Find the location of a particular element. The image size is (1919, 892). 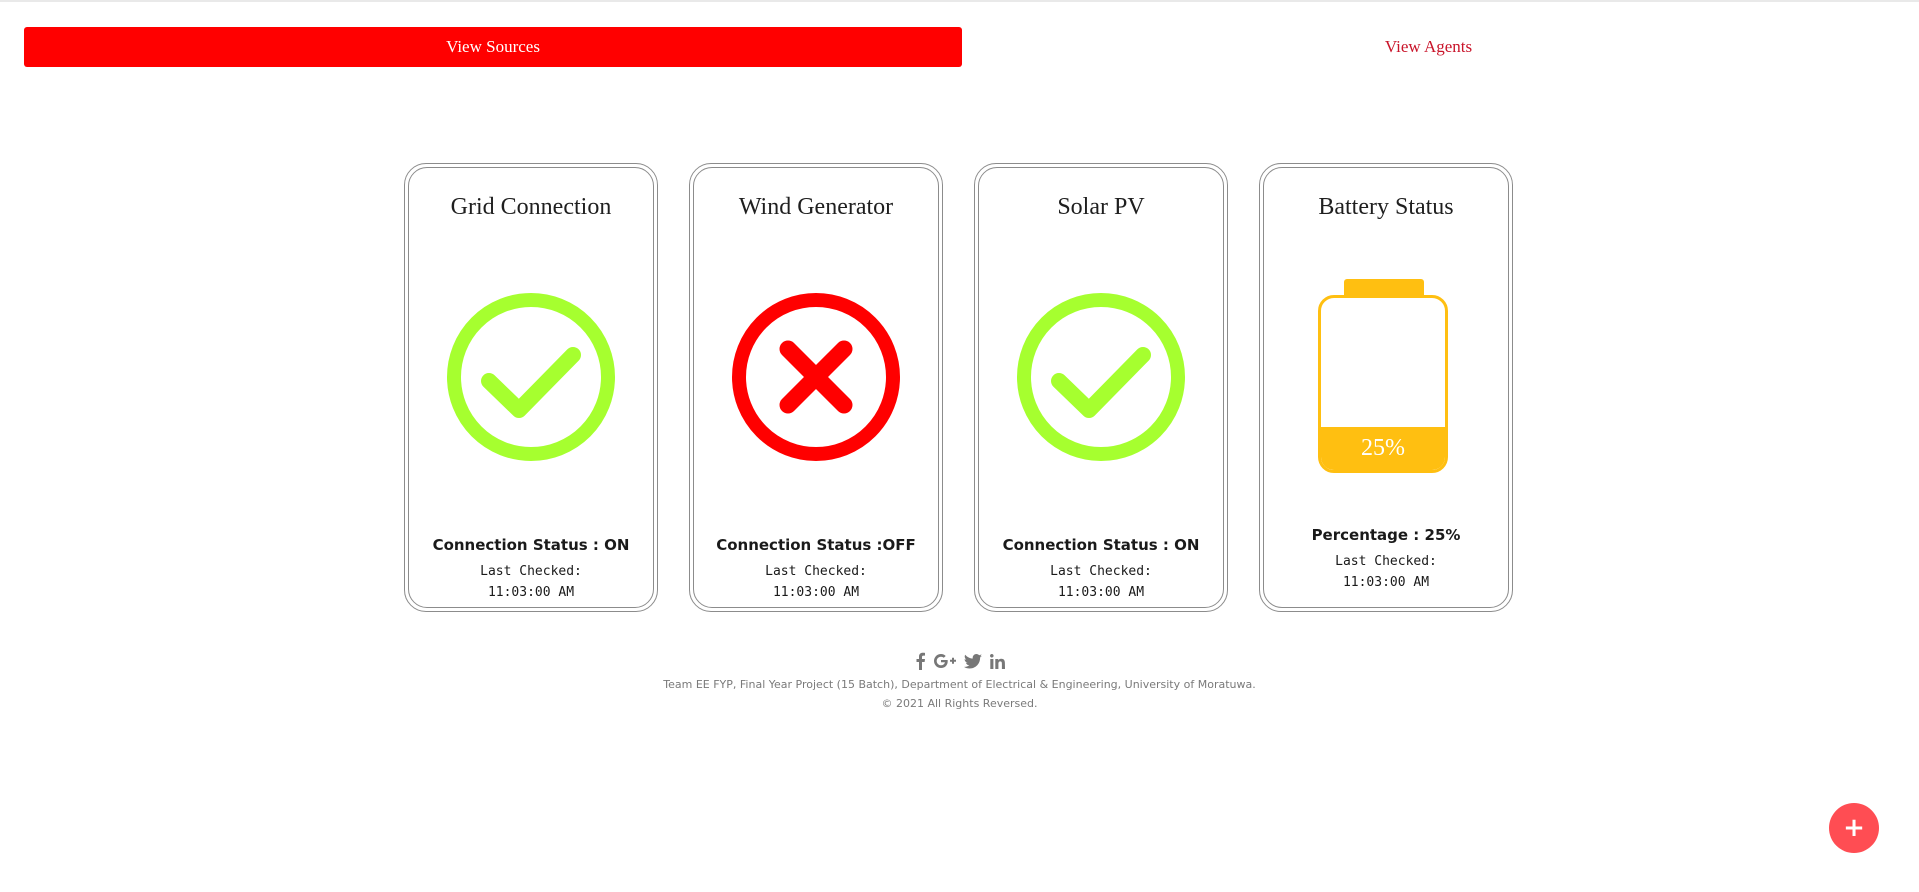

card-title: Solar PV is located at coordinates (1101, 207).